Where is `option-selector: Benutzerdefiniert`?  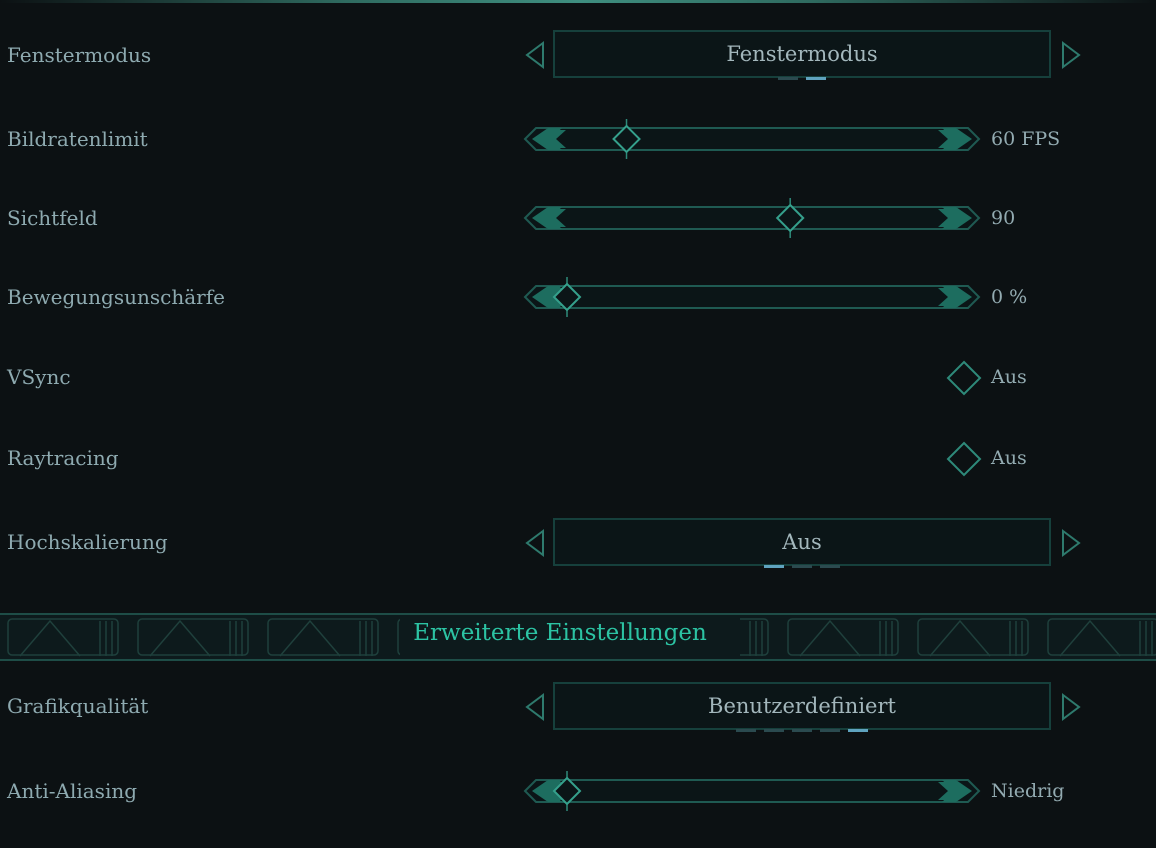 option-selector: Benutzerdefiniert is located at coordinates (802, 707).